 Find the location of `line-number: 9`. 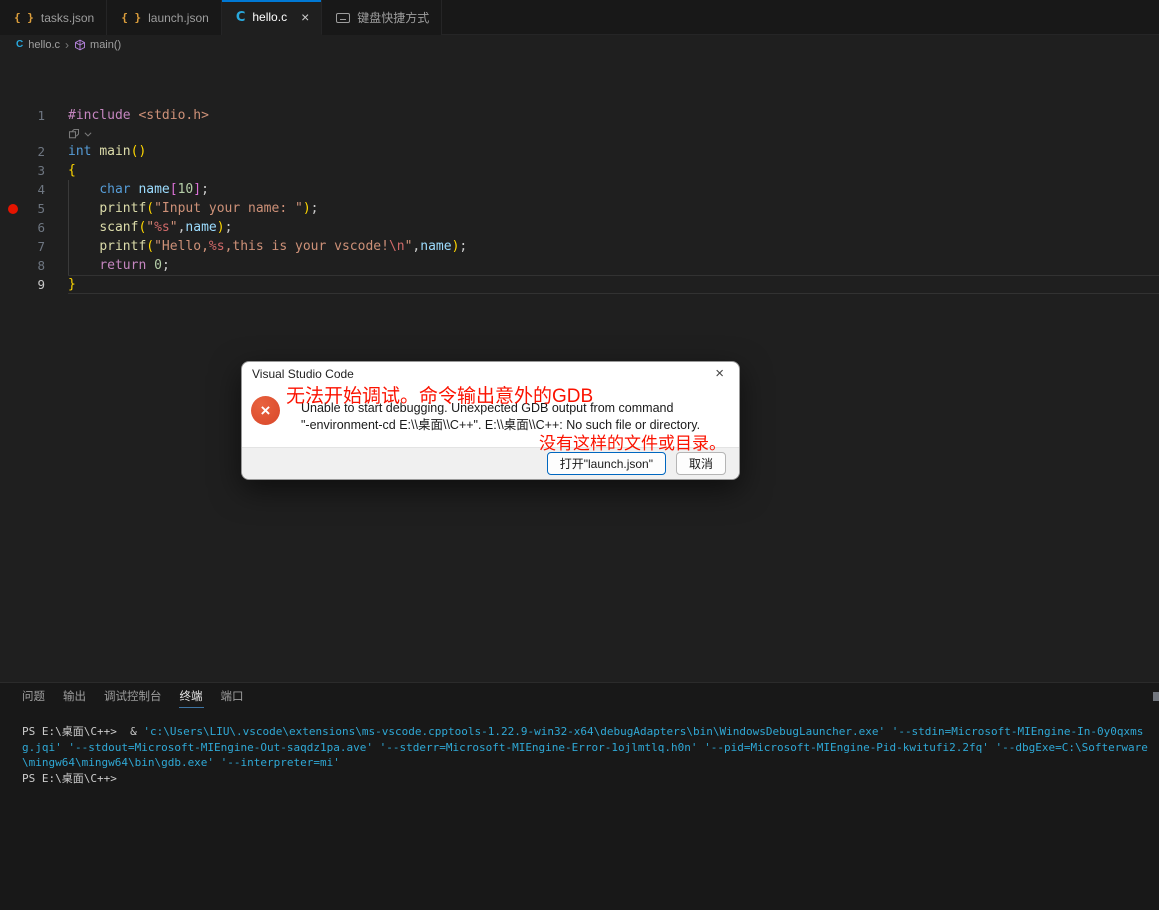

line-number: 9 is located at coordinates (41, 284).